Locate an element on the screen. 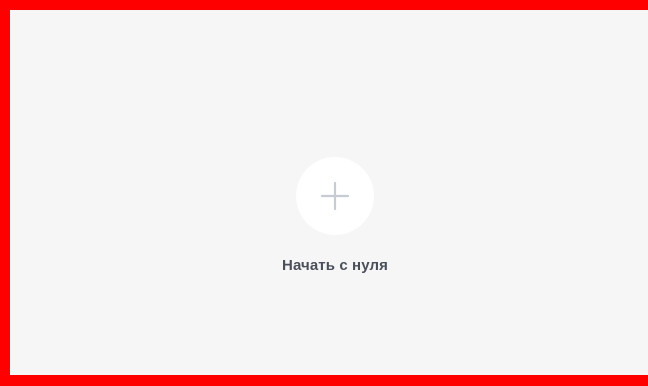 Image resolution: width=648 pixels, height=386 pixels. start-from-scratch-card: Начать с нуля is located at coordinates (335, 220).